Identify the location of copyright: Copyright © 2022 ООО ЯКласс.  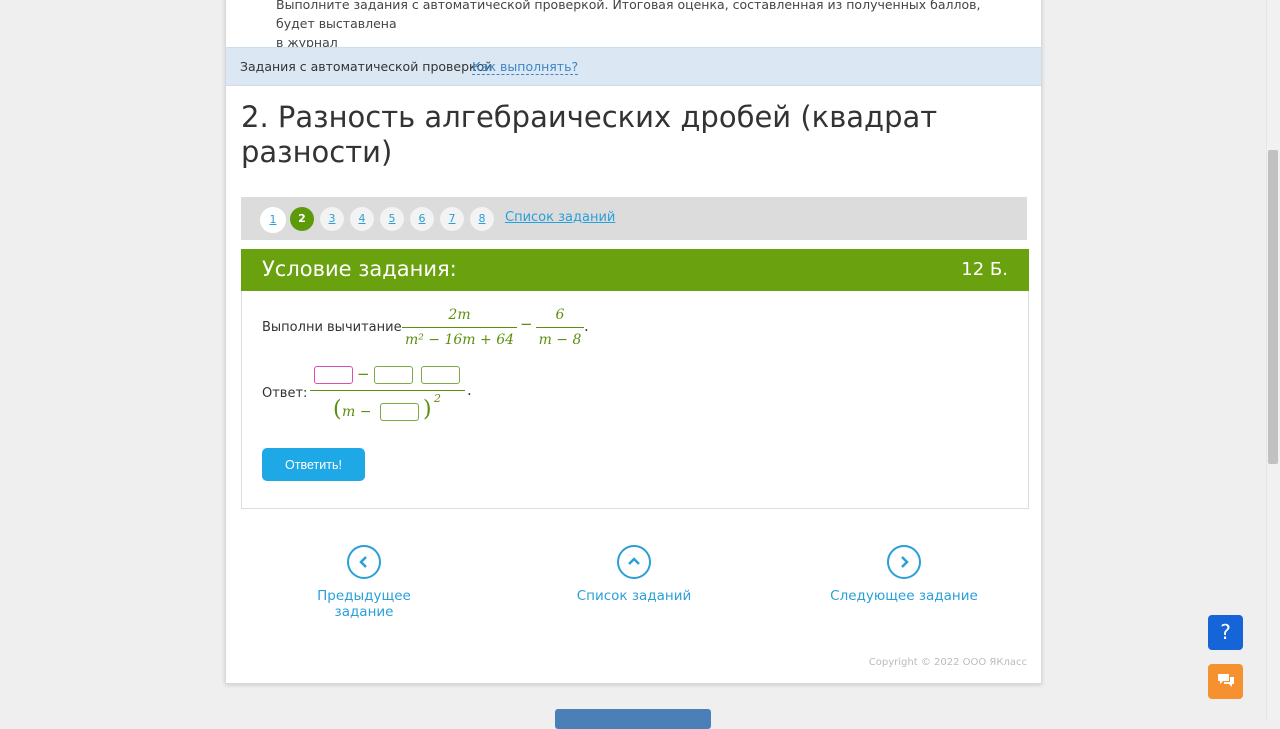
(947, 662).